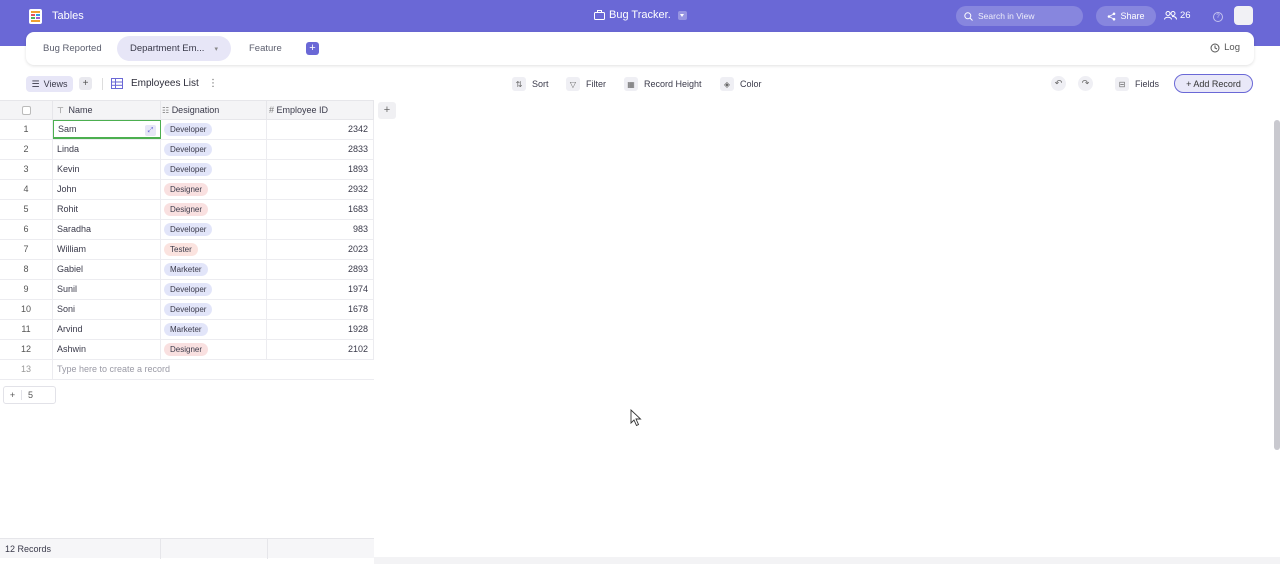 Image resolution: width=1280 pixels, height=564 pixels. What do you see at coordinates (107, 129) in the screenshot?
I see `name-cell: Sam ⤢` at bounding box center [107, 129].